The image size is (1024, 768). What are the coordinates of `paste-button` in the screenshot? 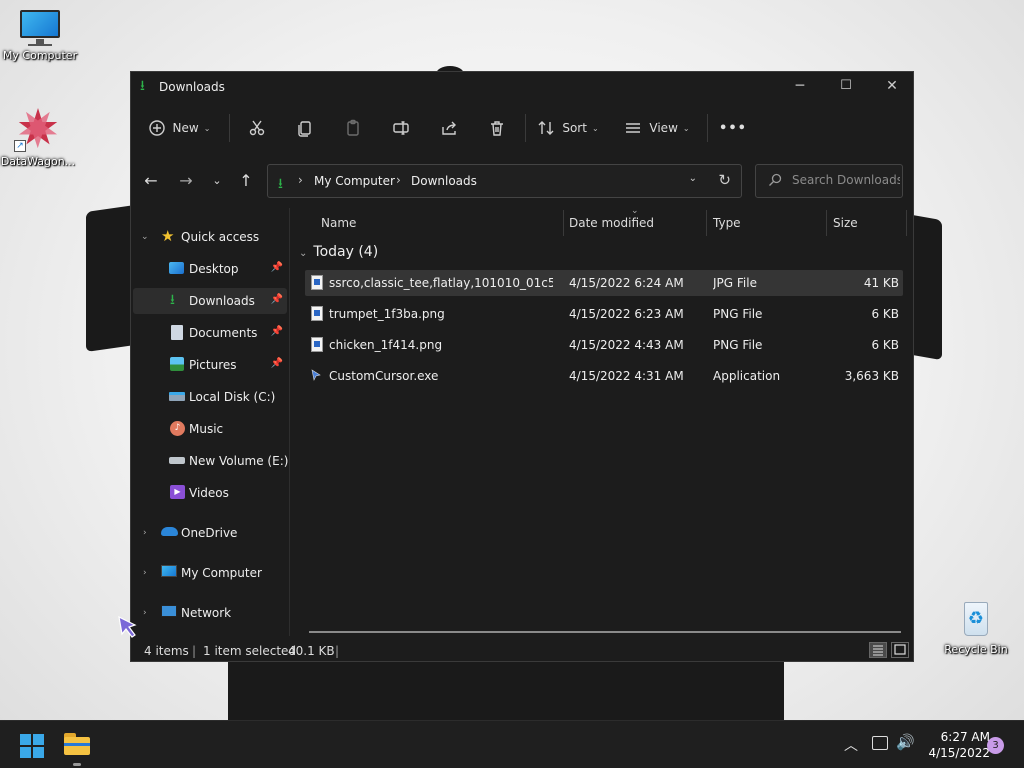 It's located at (353, 128).